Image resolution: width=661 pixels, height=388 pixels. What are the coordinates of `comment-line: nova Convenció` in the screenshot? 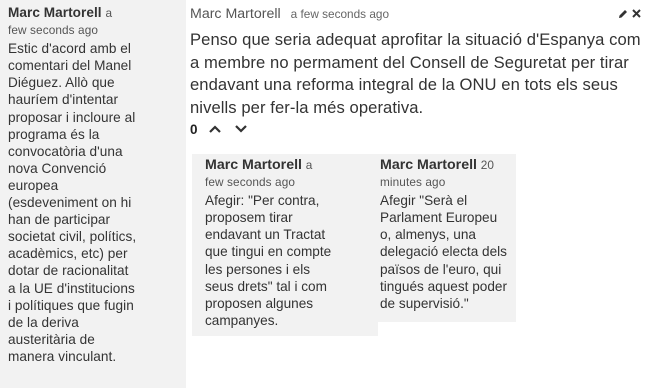 It's located at (57, 168).